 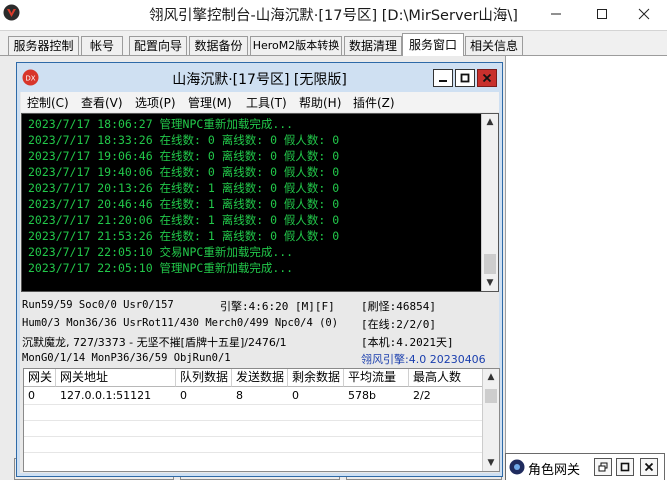 I want to click on maximize-button, so click(x=602, y=14).